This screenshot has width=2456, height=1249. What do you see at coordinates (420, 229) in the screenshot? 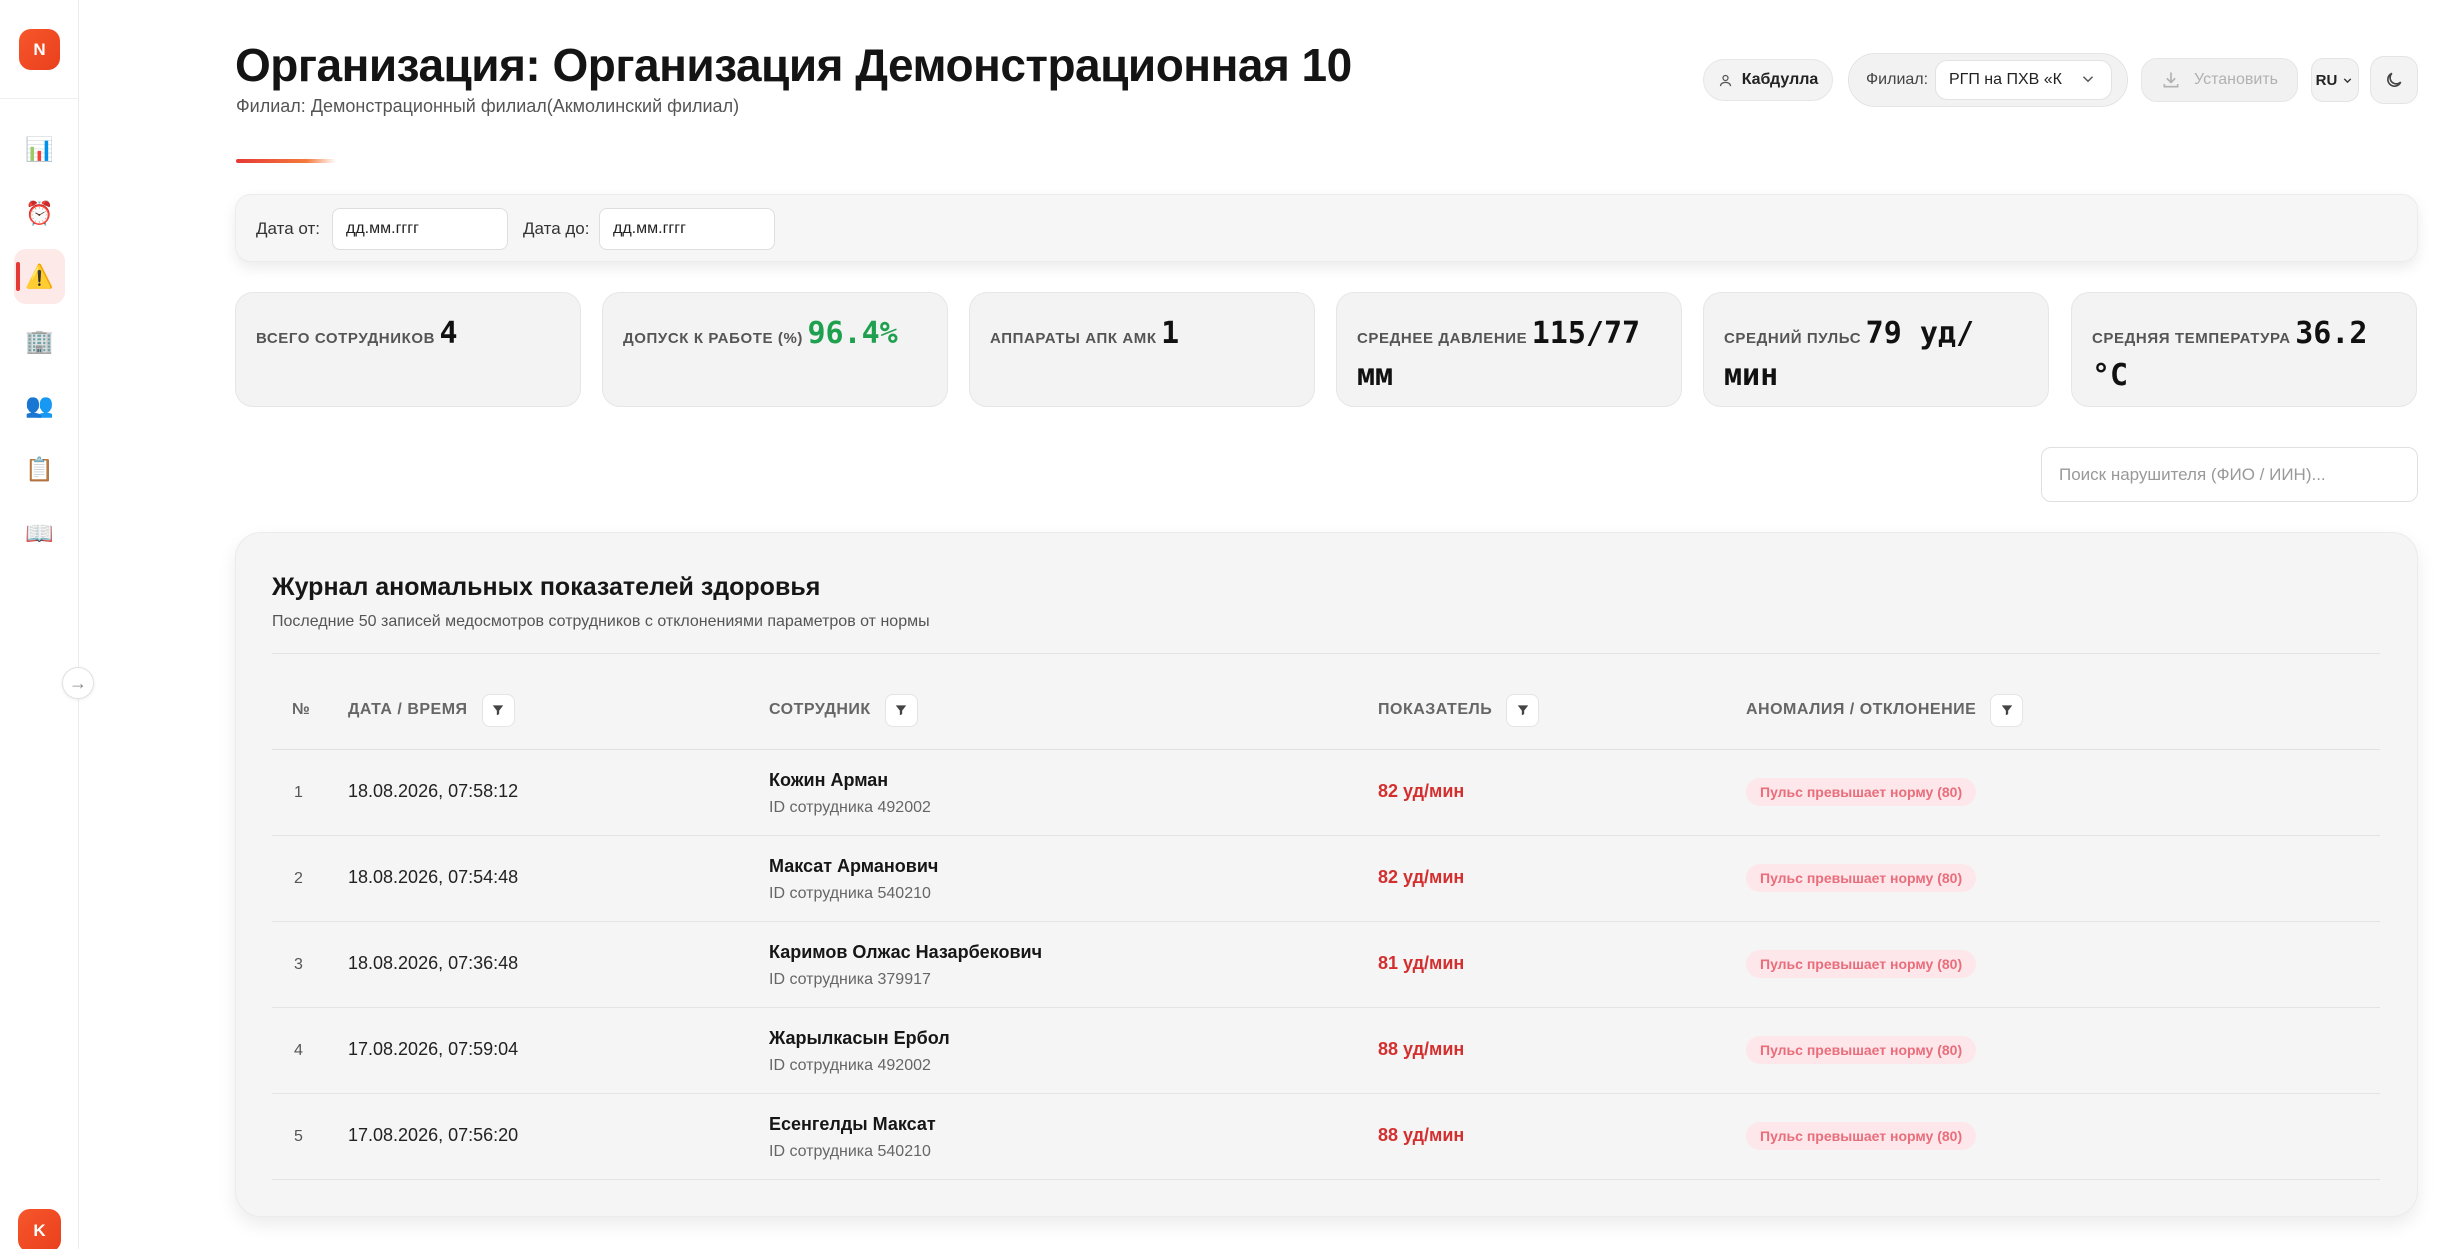
I see `date-from-input: дд.мм.гггг` at bounding box center [420, 229].